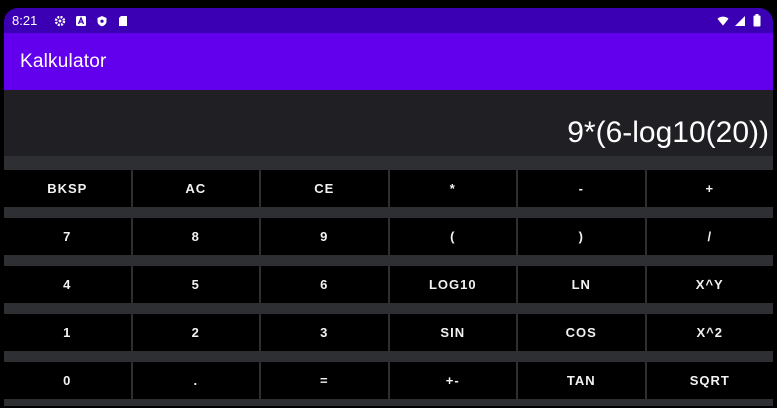 The image size is (777, 408). I want to click on battery-icon, so click(757, 20).